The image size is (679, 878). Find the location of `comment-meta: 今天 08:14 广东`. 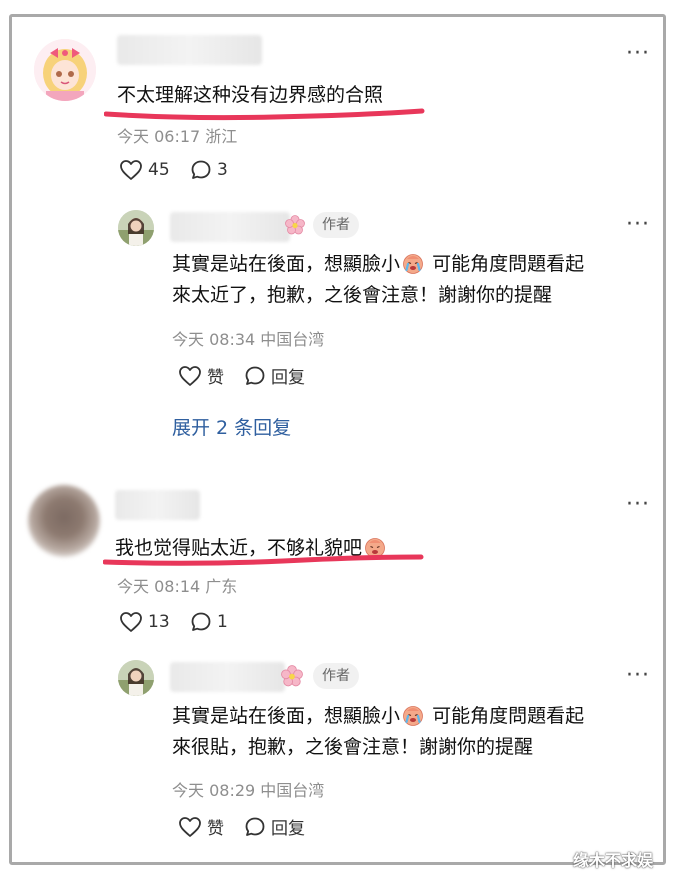

comment-meta: 今天 08:14 广东 is located at coordinates (177, 585).